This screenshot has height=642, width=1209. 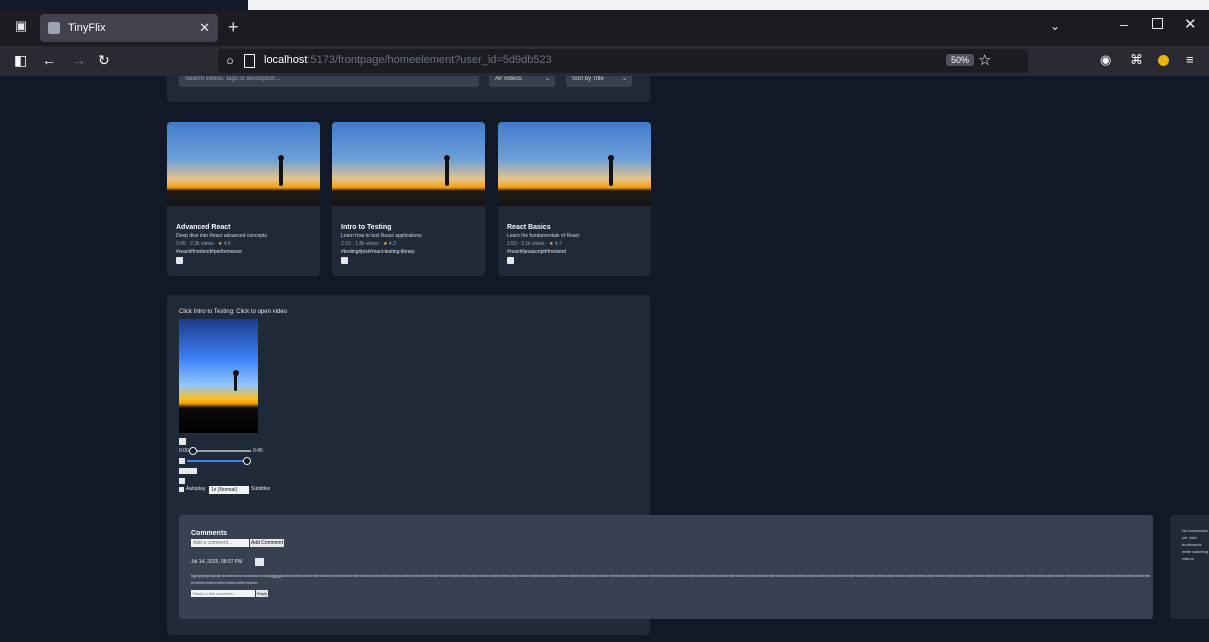 What do you see at coordinates (543, 236) in the screenshot?
I see `video-description: Learn the fundamentals of React` at bounding box center [543, 236].